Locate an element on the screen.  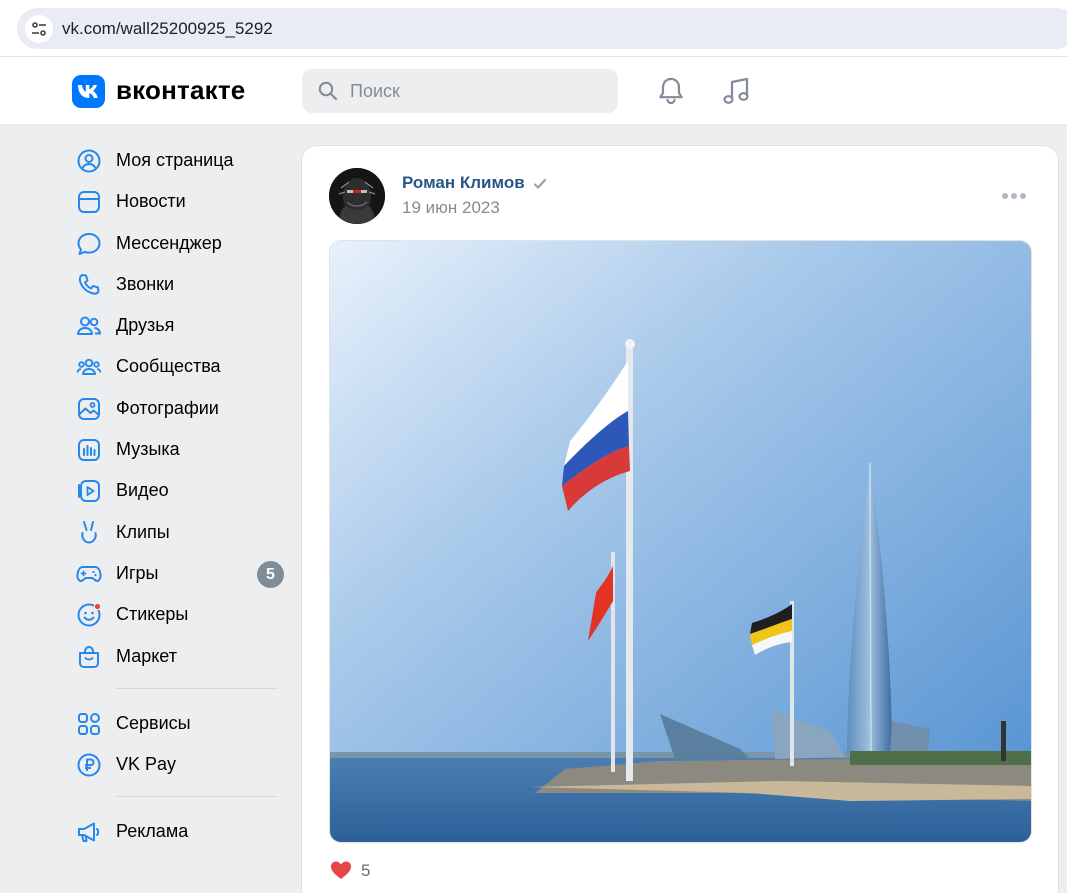
ruble-icon is located at coordinates (89, 765).